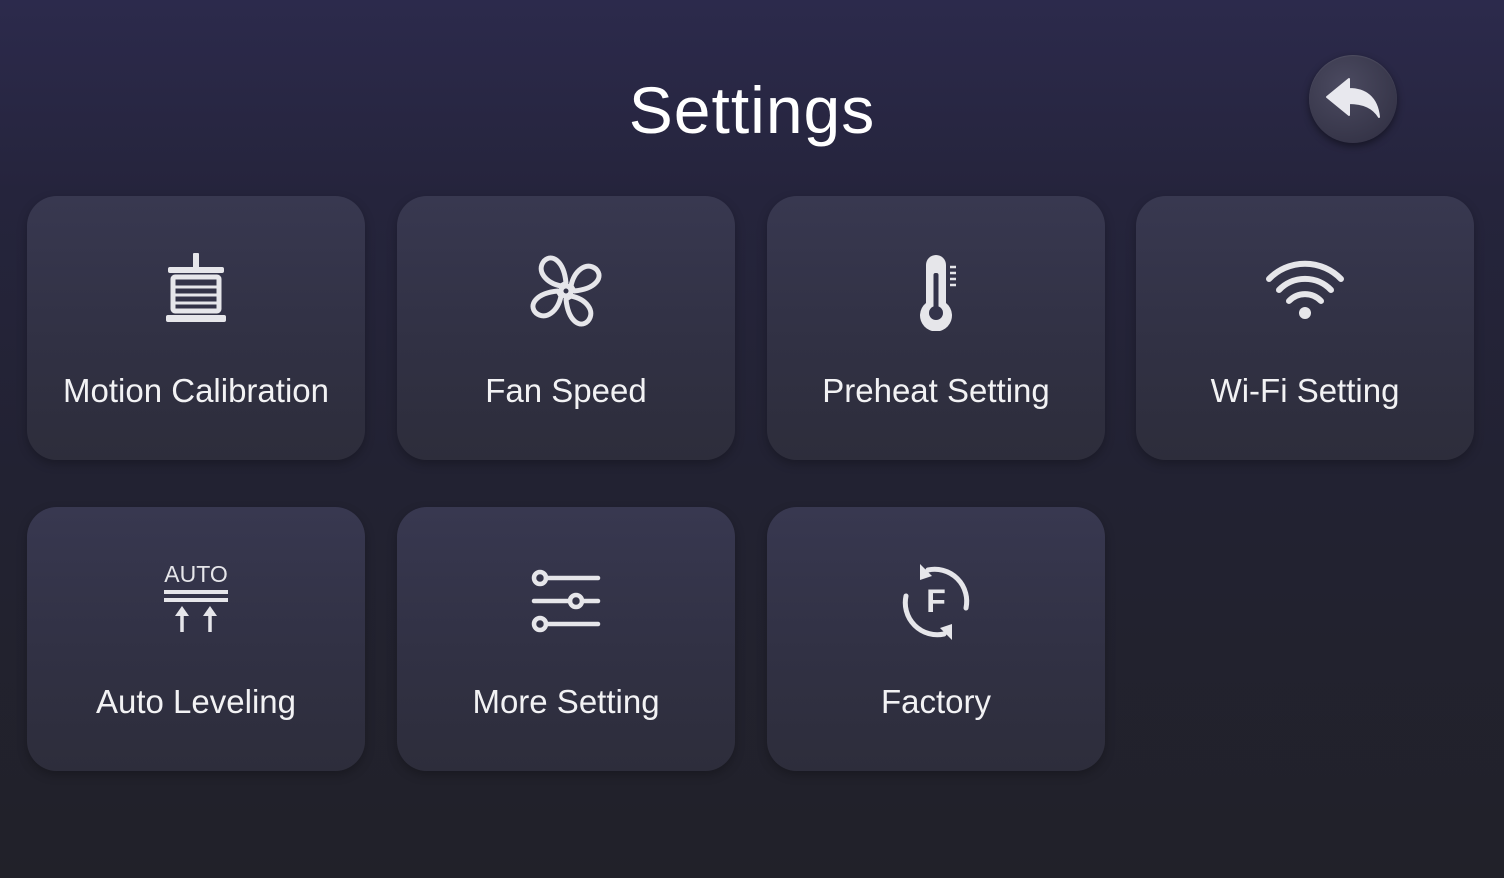 The width and height of the screenshot is (1504, 878). Describe the element at coordinates (1305, 328) in the screenshot. I see `wifi-setting-tile: Wi-Fi Setting` at that location.